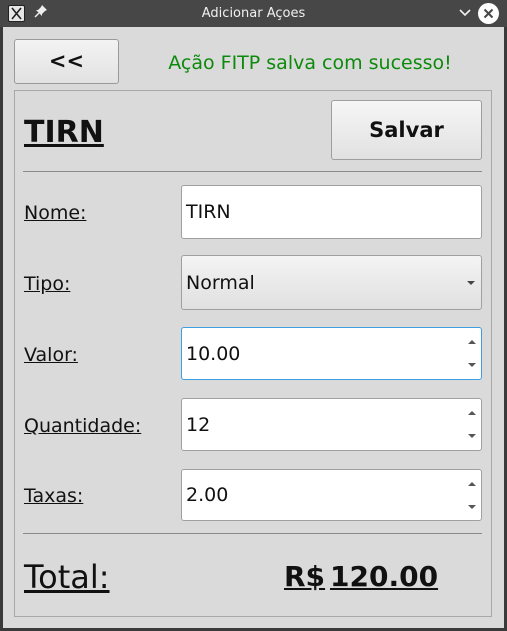 The height and width of the screenshot is (631, 507). What do you see at coordinates (384, 576) in the screenshot?
I see `total-value: 120.00` at bounding box center [384, 576].